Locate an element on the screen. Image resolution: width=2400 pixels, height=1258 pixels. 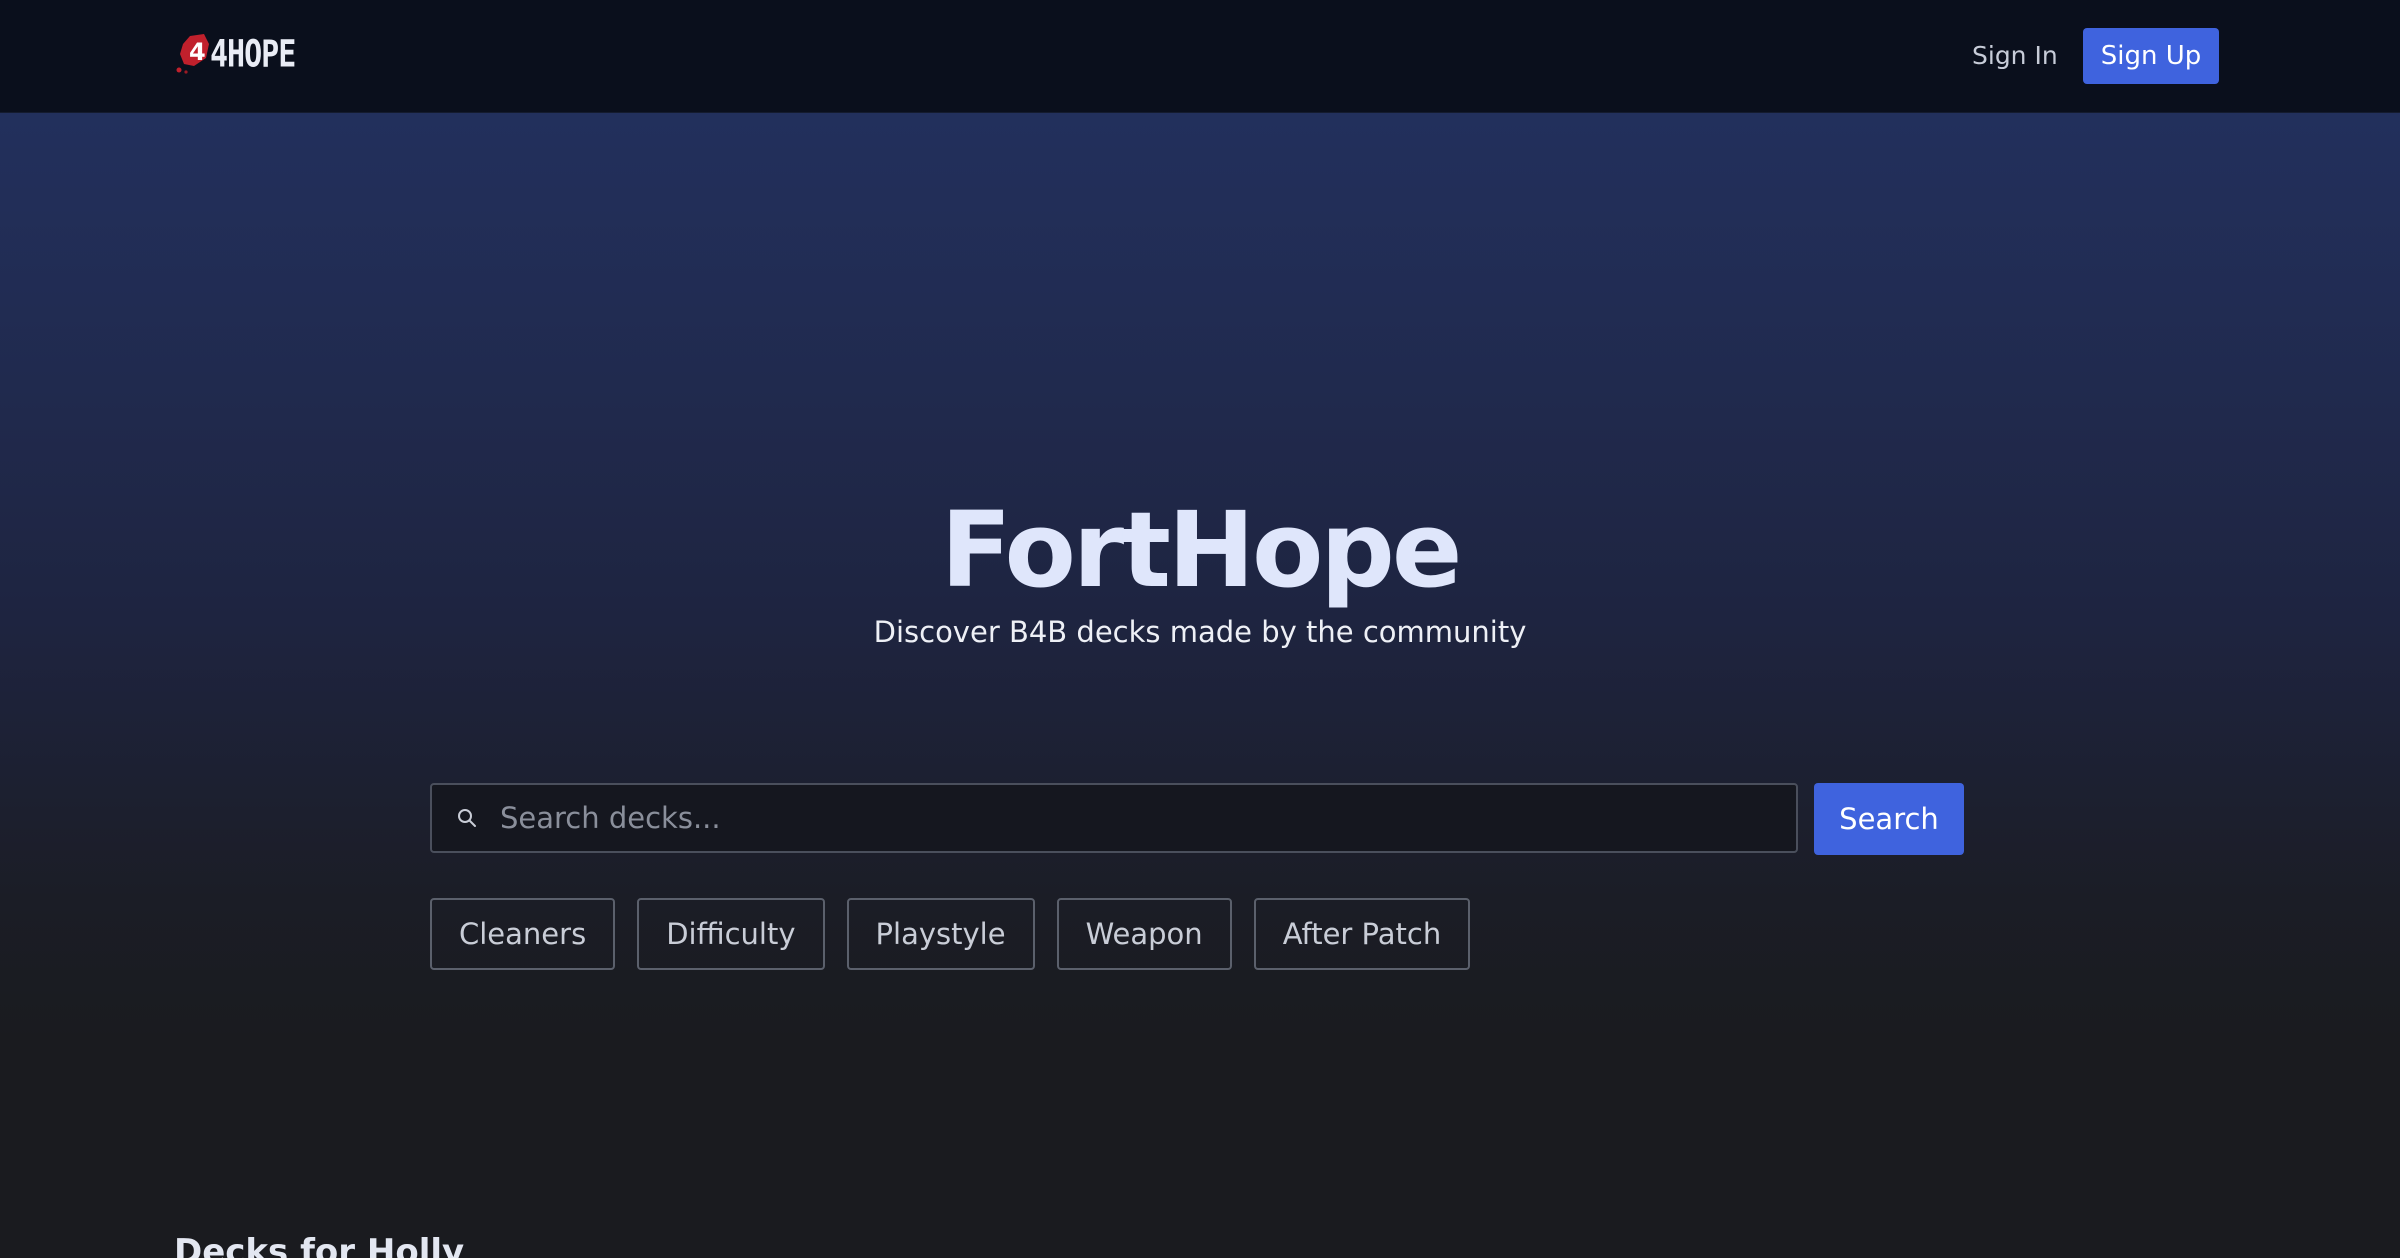
search-button: Search is located at coordinates (1889, 819).